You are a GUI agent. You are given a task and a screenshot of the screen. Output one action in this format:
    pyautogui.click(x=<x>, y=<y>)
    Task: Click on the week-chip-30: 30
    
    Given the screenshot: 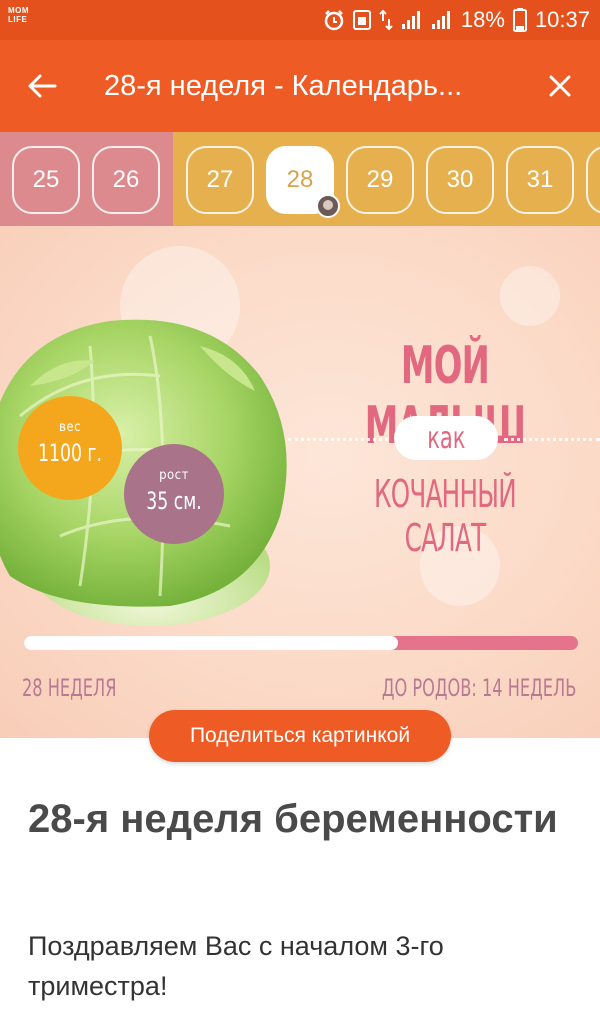 What is the action you would take?
    pyautogui.click(x=460, y=180)
    